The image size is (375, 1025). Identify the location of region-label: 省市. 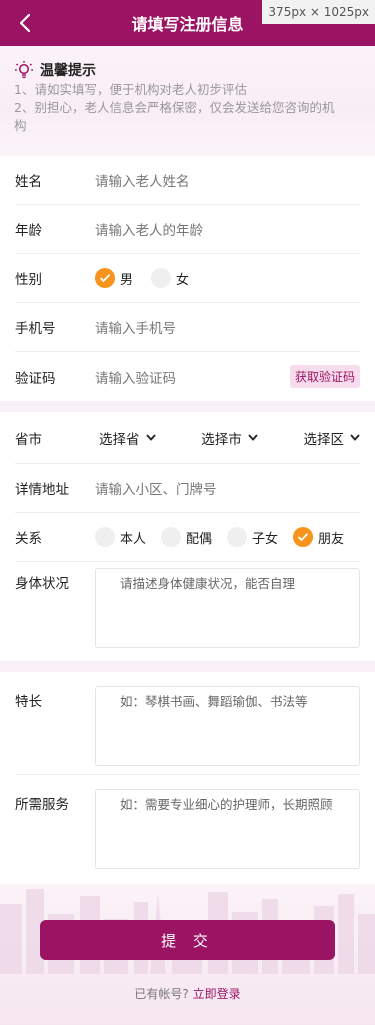
(28, 439).